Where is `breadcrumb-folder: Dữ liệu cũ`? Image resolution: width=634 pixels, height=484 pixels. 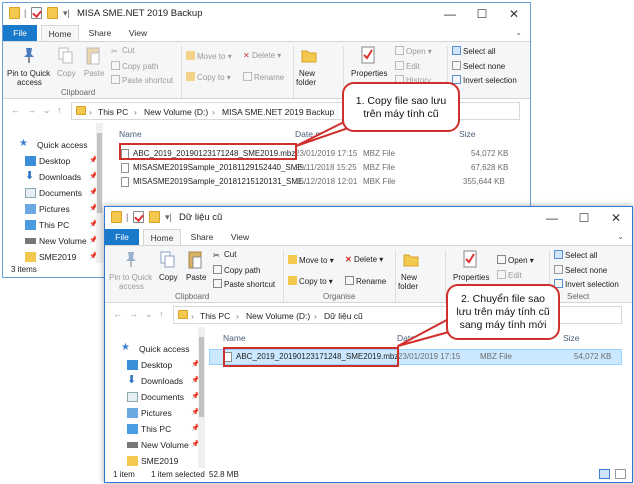 breadcrumb-folder: Dữ liệu cũ is located at coordinates (343, 316).